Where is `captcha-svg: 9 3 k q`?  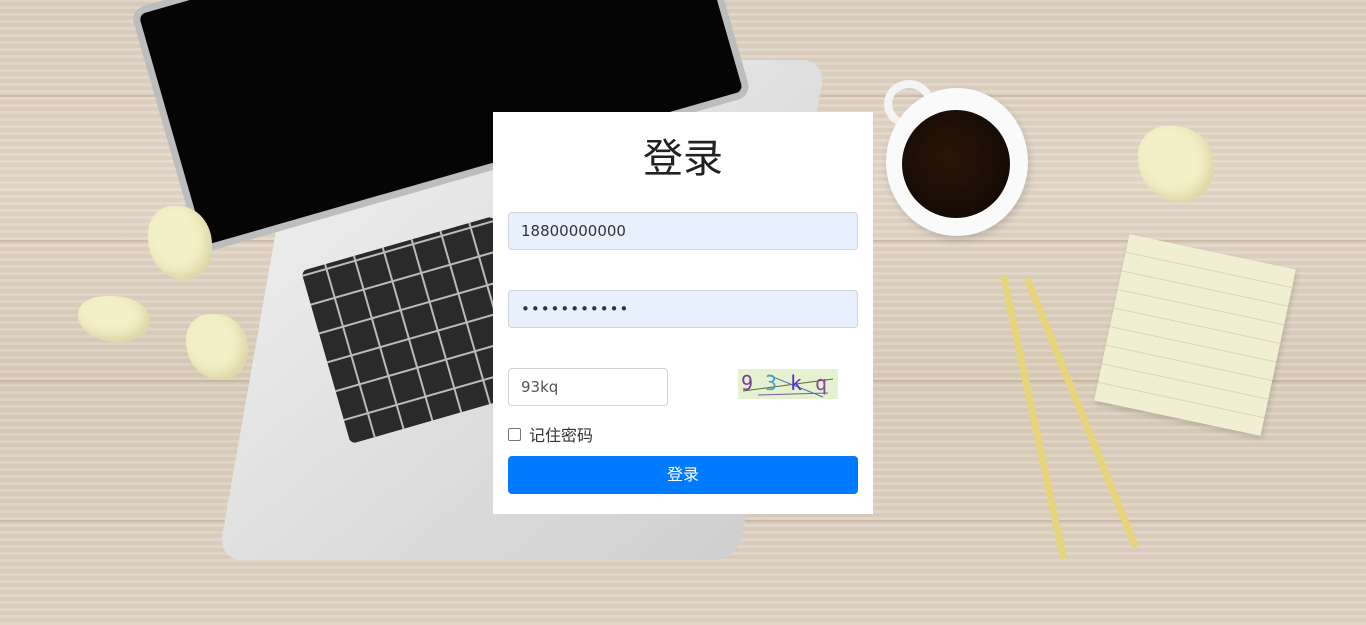 captcha-svg: 9 3 k q is located at coordinates (788, 384).